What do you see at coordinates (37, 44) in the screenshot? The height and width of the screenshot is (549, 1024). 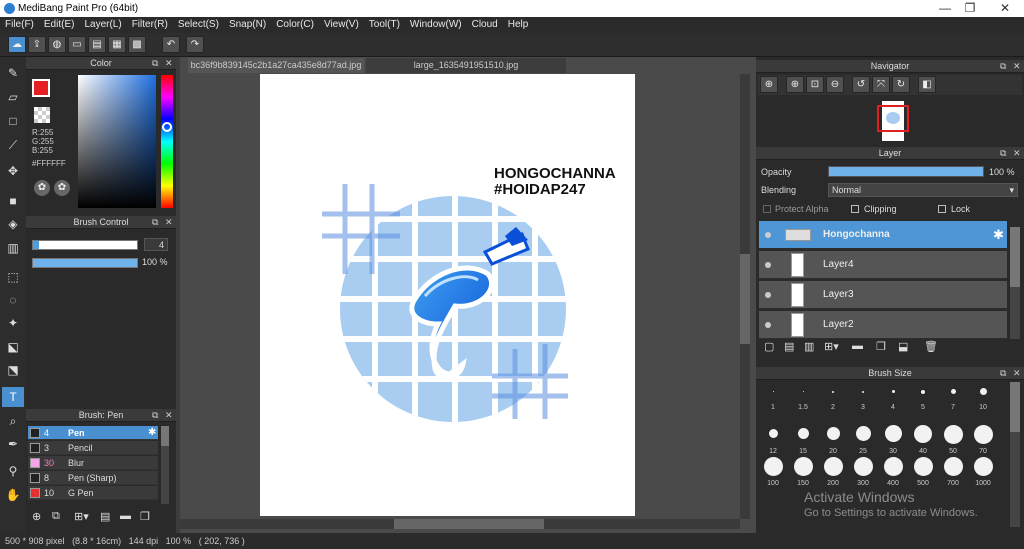 I see `share-icon: ⇪` at bounding box center [37, 44].